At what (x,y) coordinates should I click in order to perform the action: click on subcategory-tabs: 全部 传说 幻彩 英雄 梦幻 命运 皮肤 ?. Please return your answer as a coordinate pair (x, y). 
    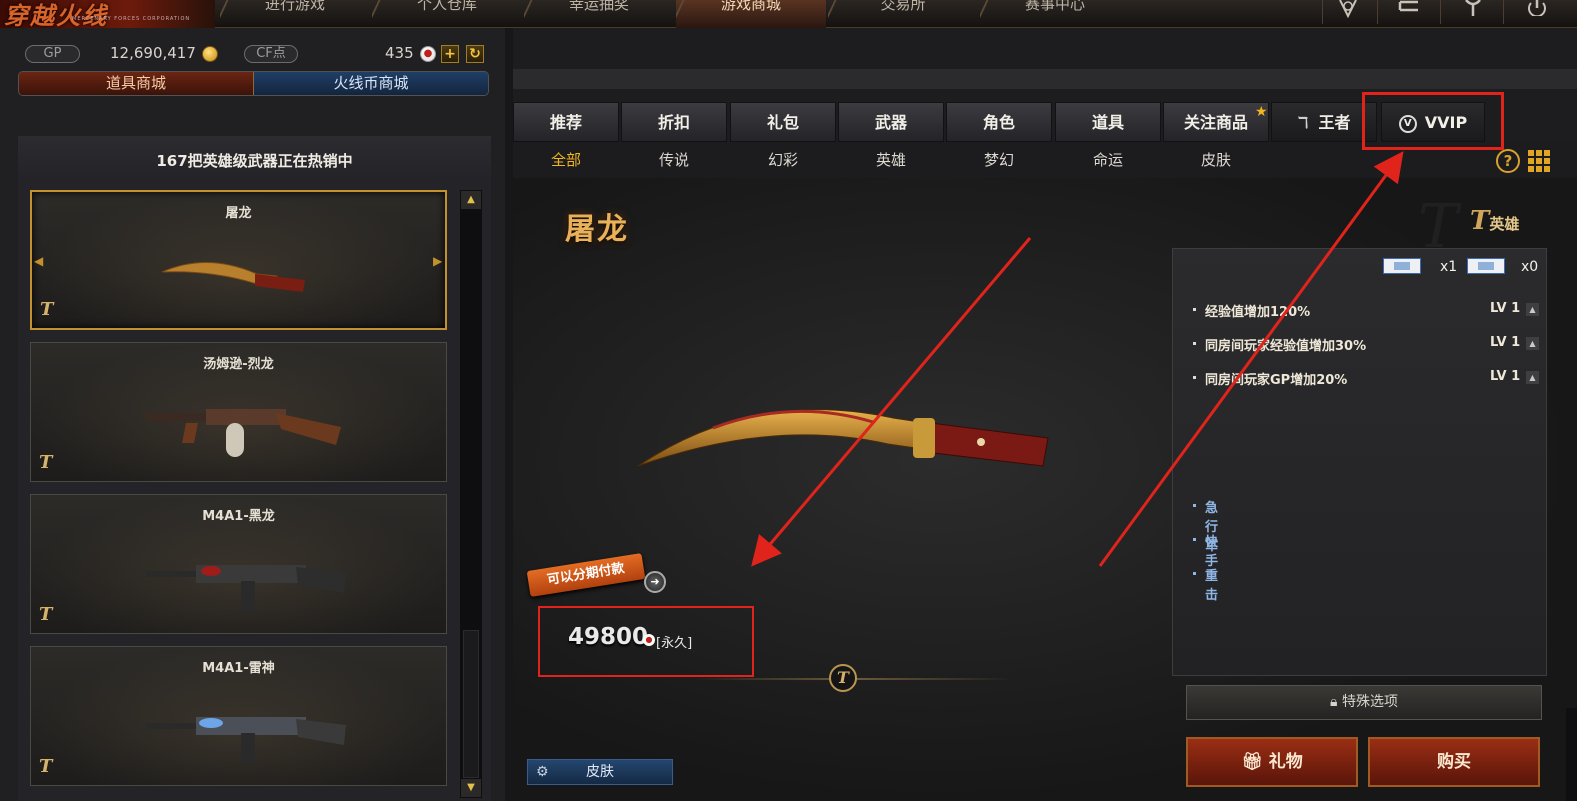
    Looking at the image, I should click on (1045, 160).